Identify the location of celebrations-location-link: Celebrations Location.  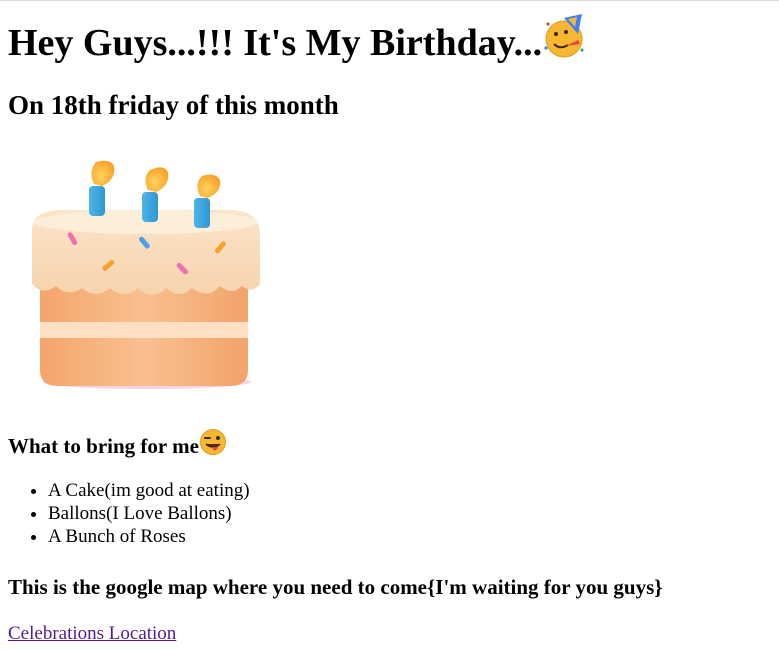
(92, 633).